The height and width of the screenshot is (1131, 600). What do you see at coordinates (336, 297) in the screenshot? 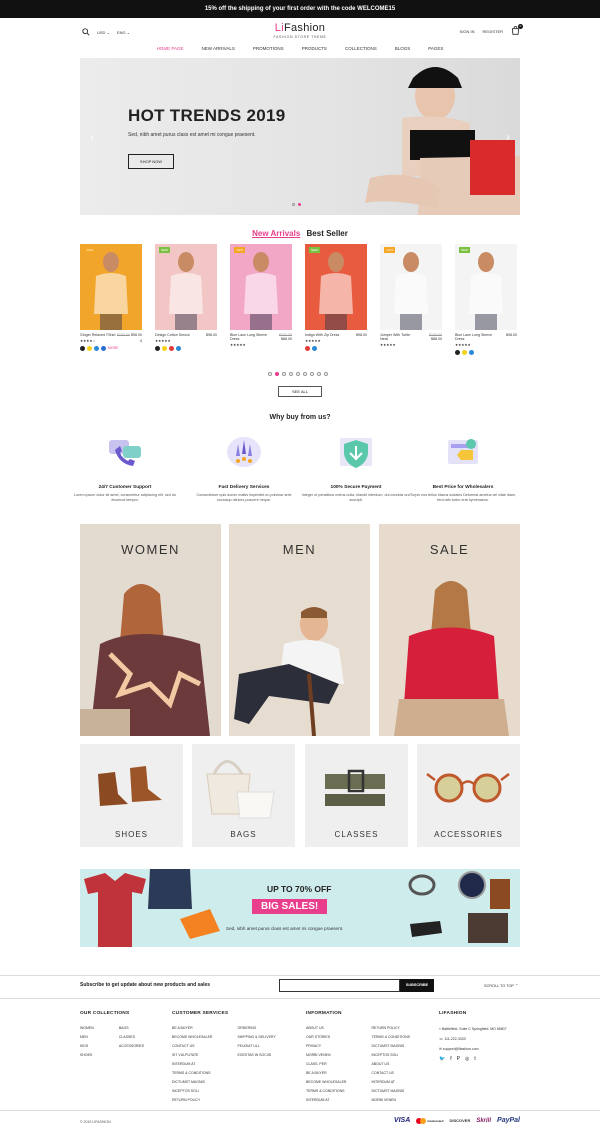
I see `product-card: NEW Indigo With Zip Dress $98.00 ★★★★★` at bounding box center [336, 297].